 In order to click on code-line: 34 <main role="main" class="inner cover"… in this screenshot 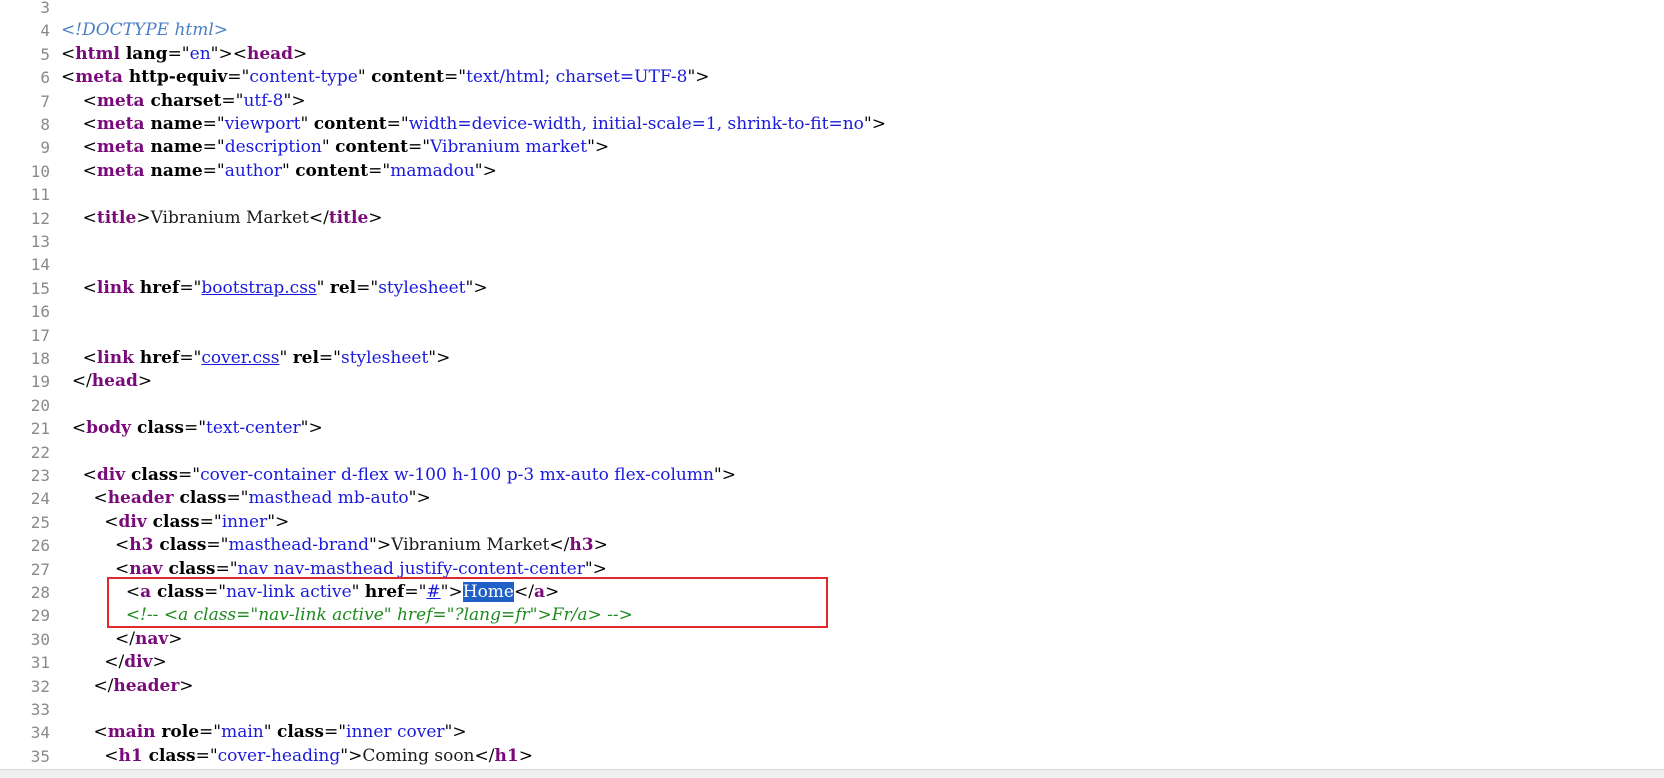, I will do `click(832, 732)`.